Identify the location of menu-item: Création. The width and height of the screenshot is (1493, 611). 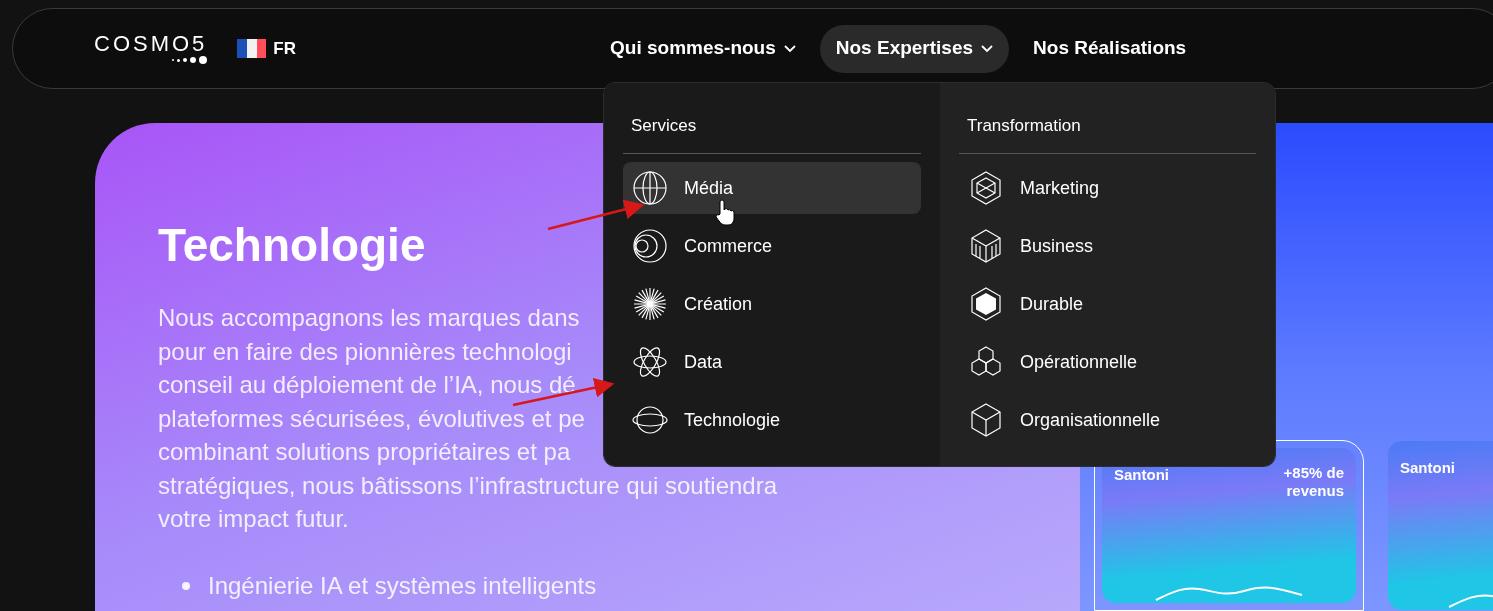
(772, 304).